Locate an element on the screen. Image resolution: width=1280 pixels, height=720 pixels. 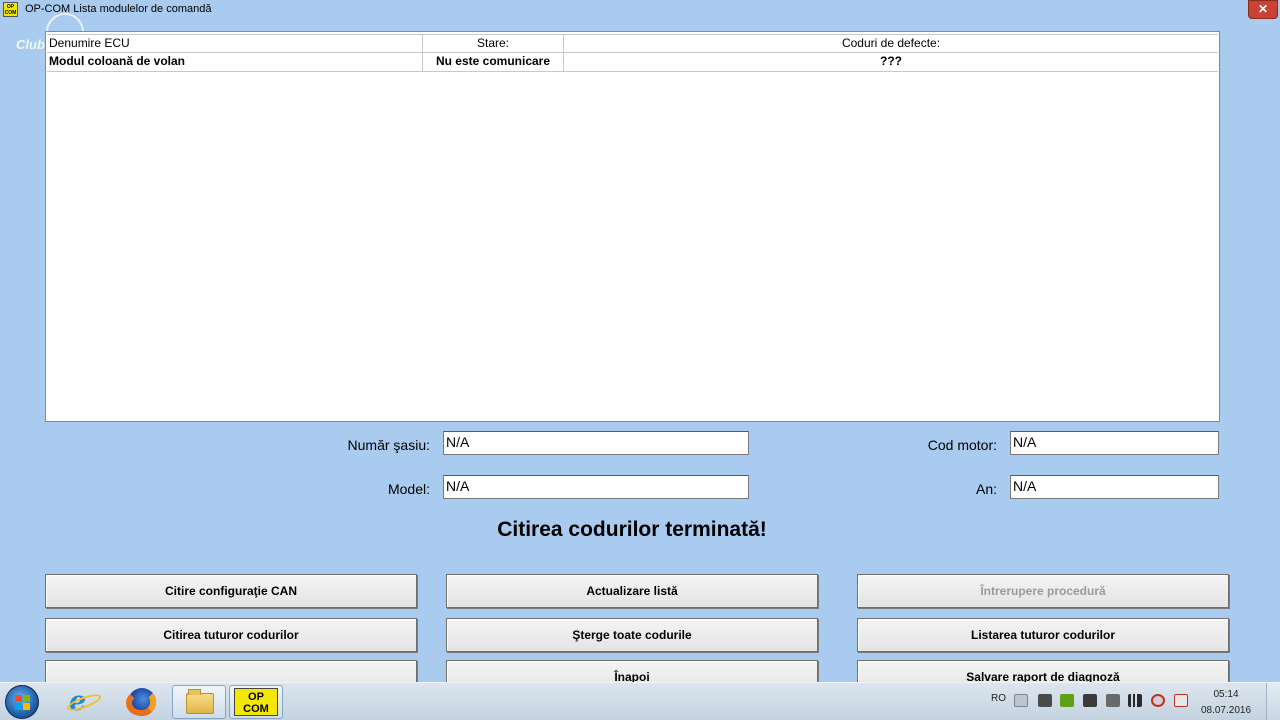
list-all-codes-button: Listarea tuturor codurilor is located at coordinates (1043, 635).